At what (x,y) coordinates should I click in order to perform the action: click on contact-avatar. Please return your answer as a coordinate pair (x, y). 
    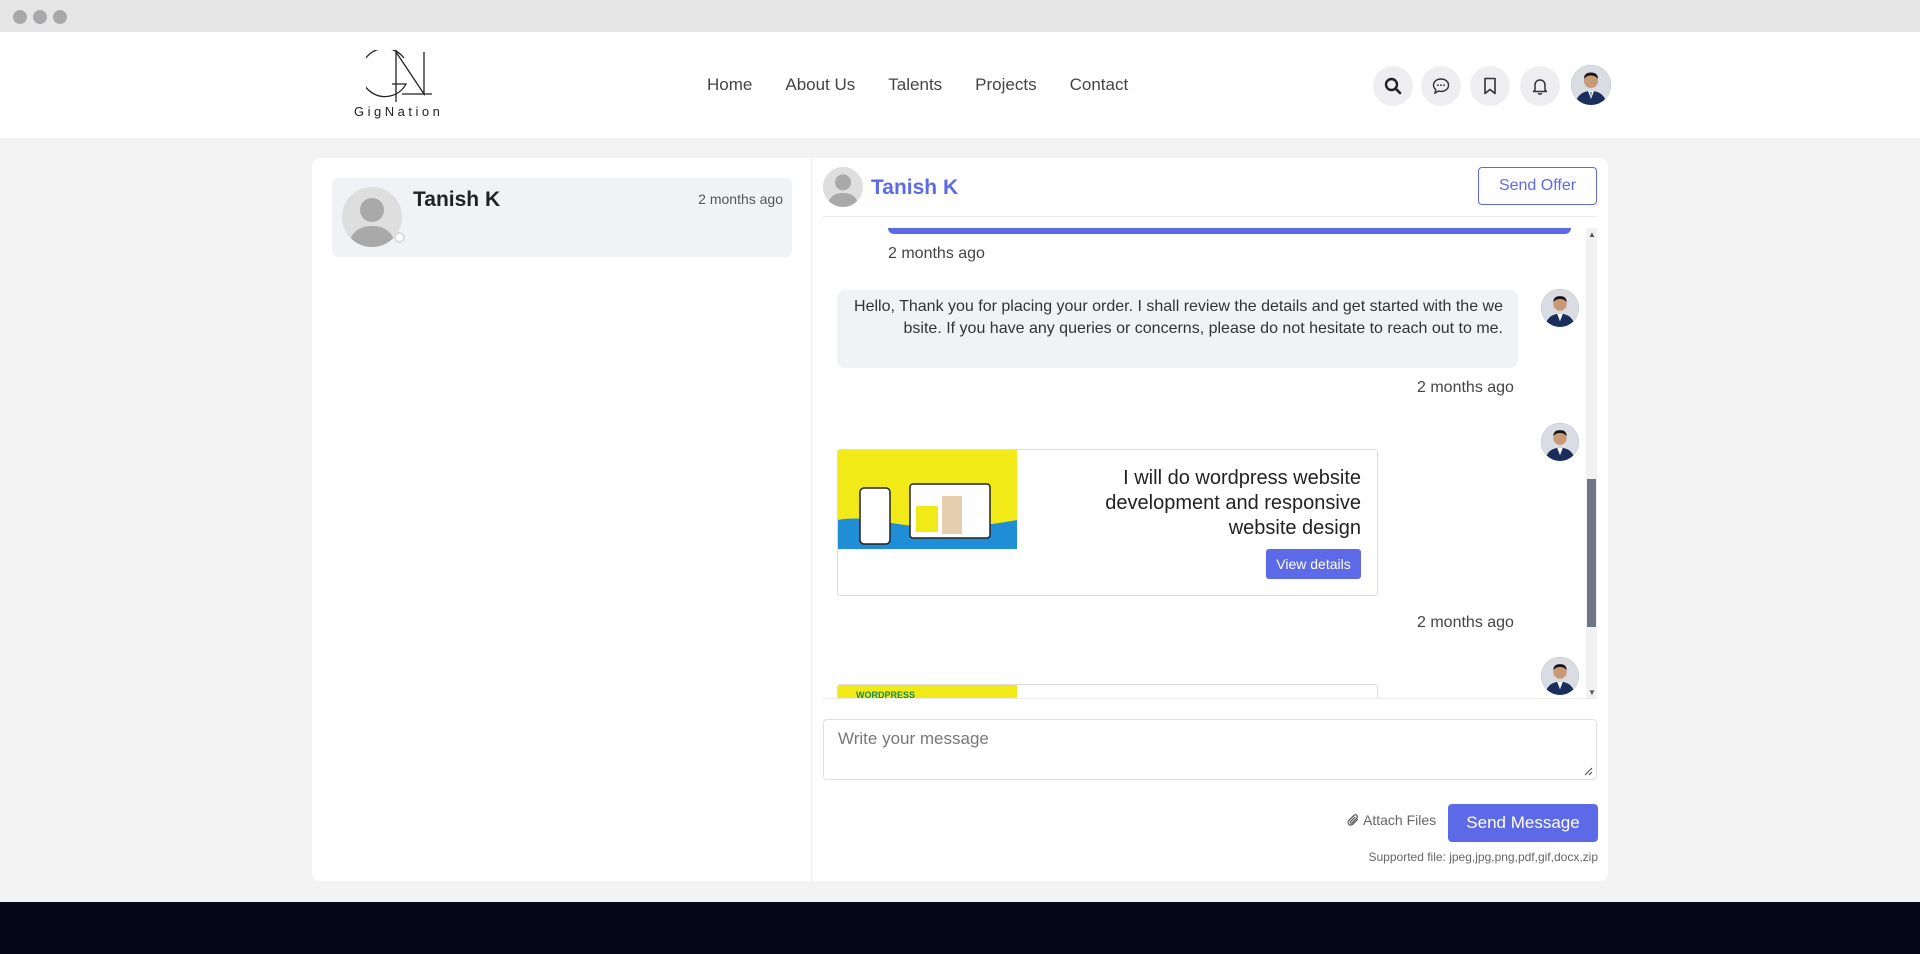
    Looking at the image, I should click on (372, 217).